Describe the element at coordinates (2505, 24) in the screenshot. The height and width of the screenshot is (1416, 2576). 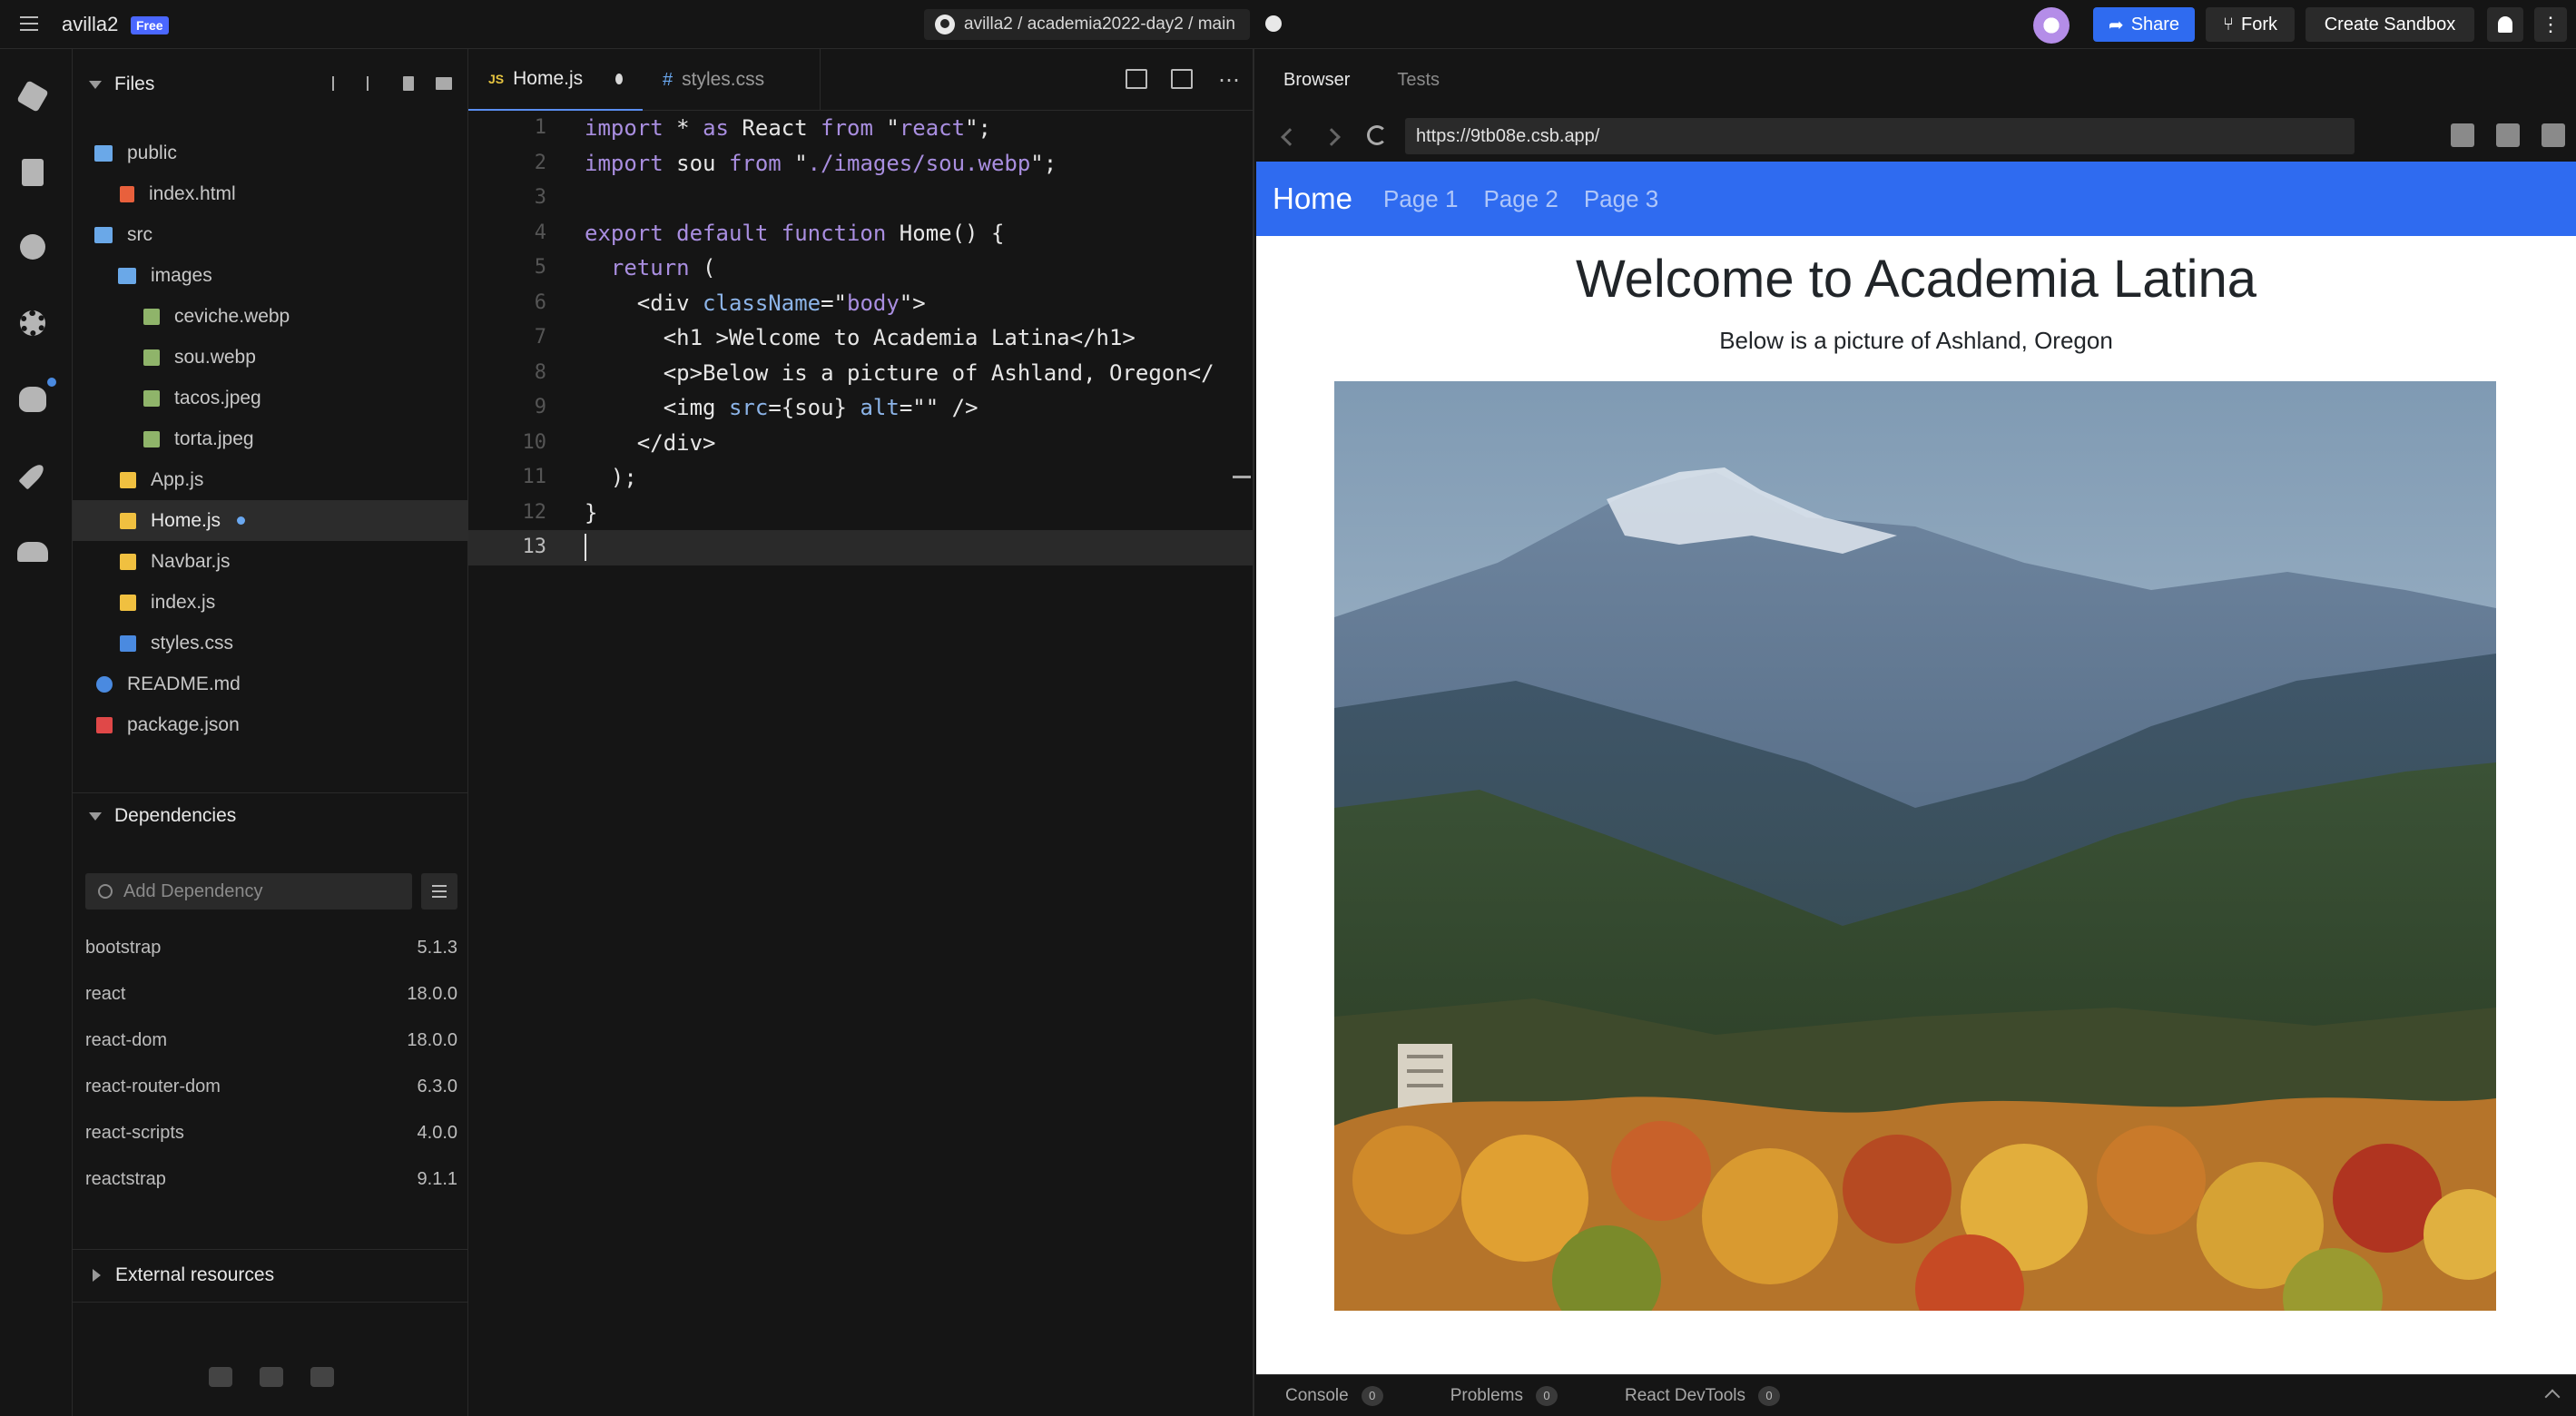
I see `notifications-button` at that location.